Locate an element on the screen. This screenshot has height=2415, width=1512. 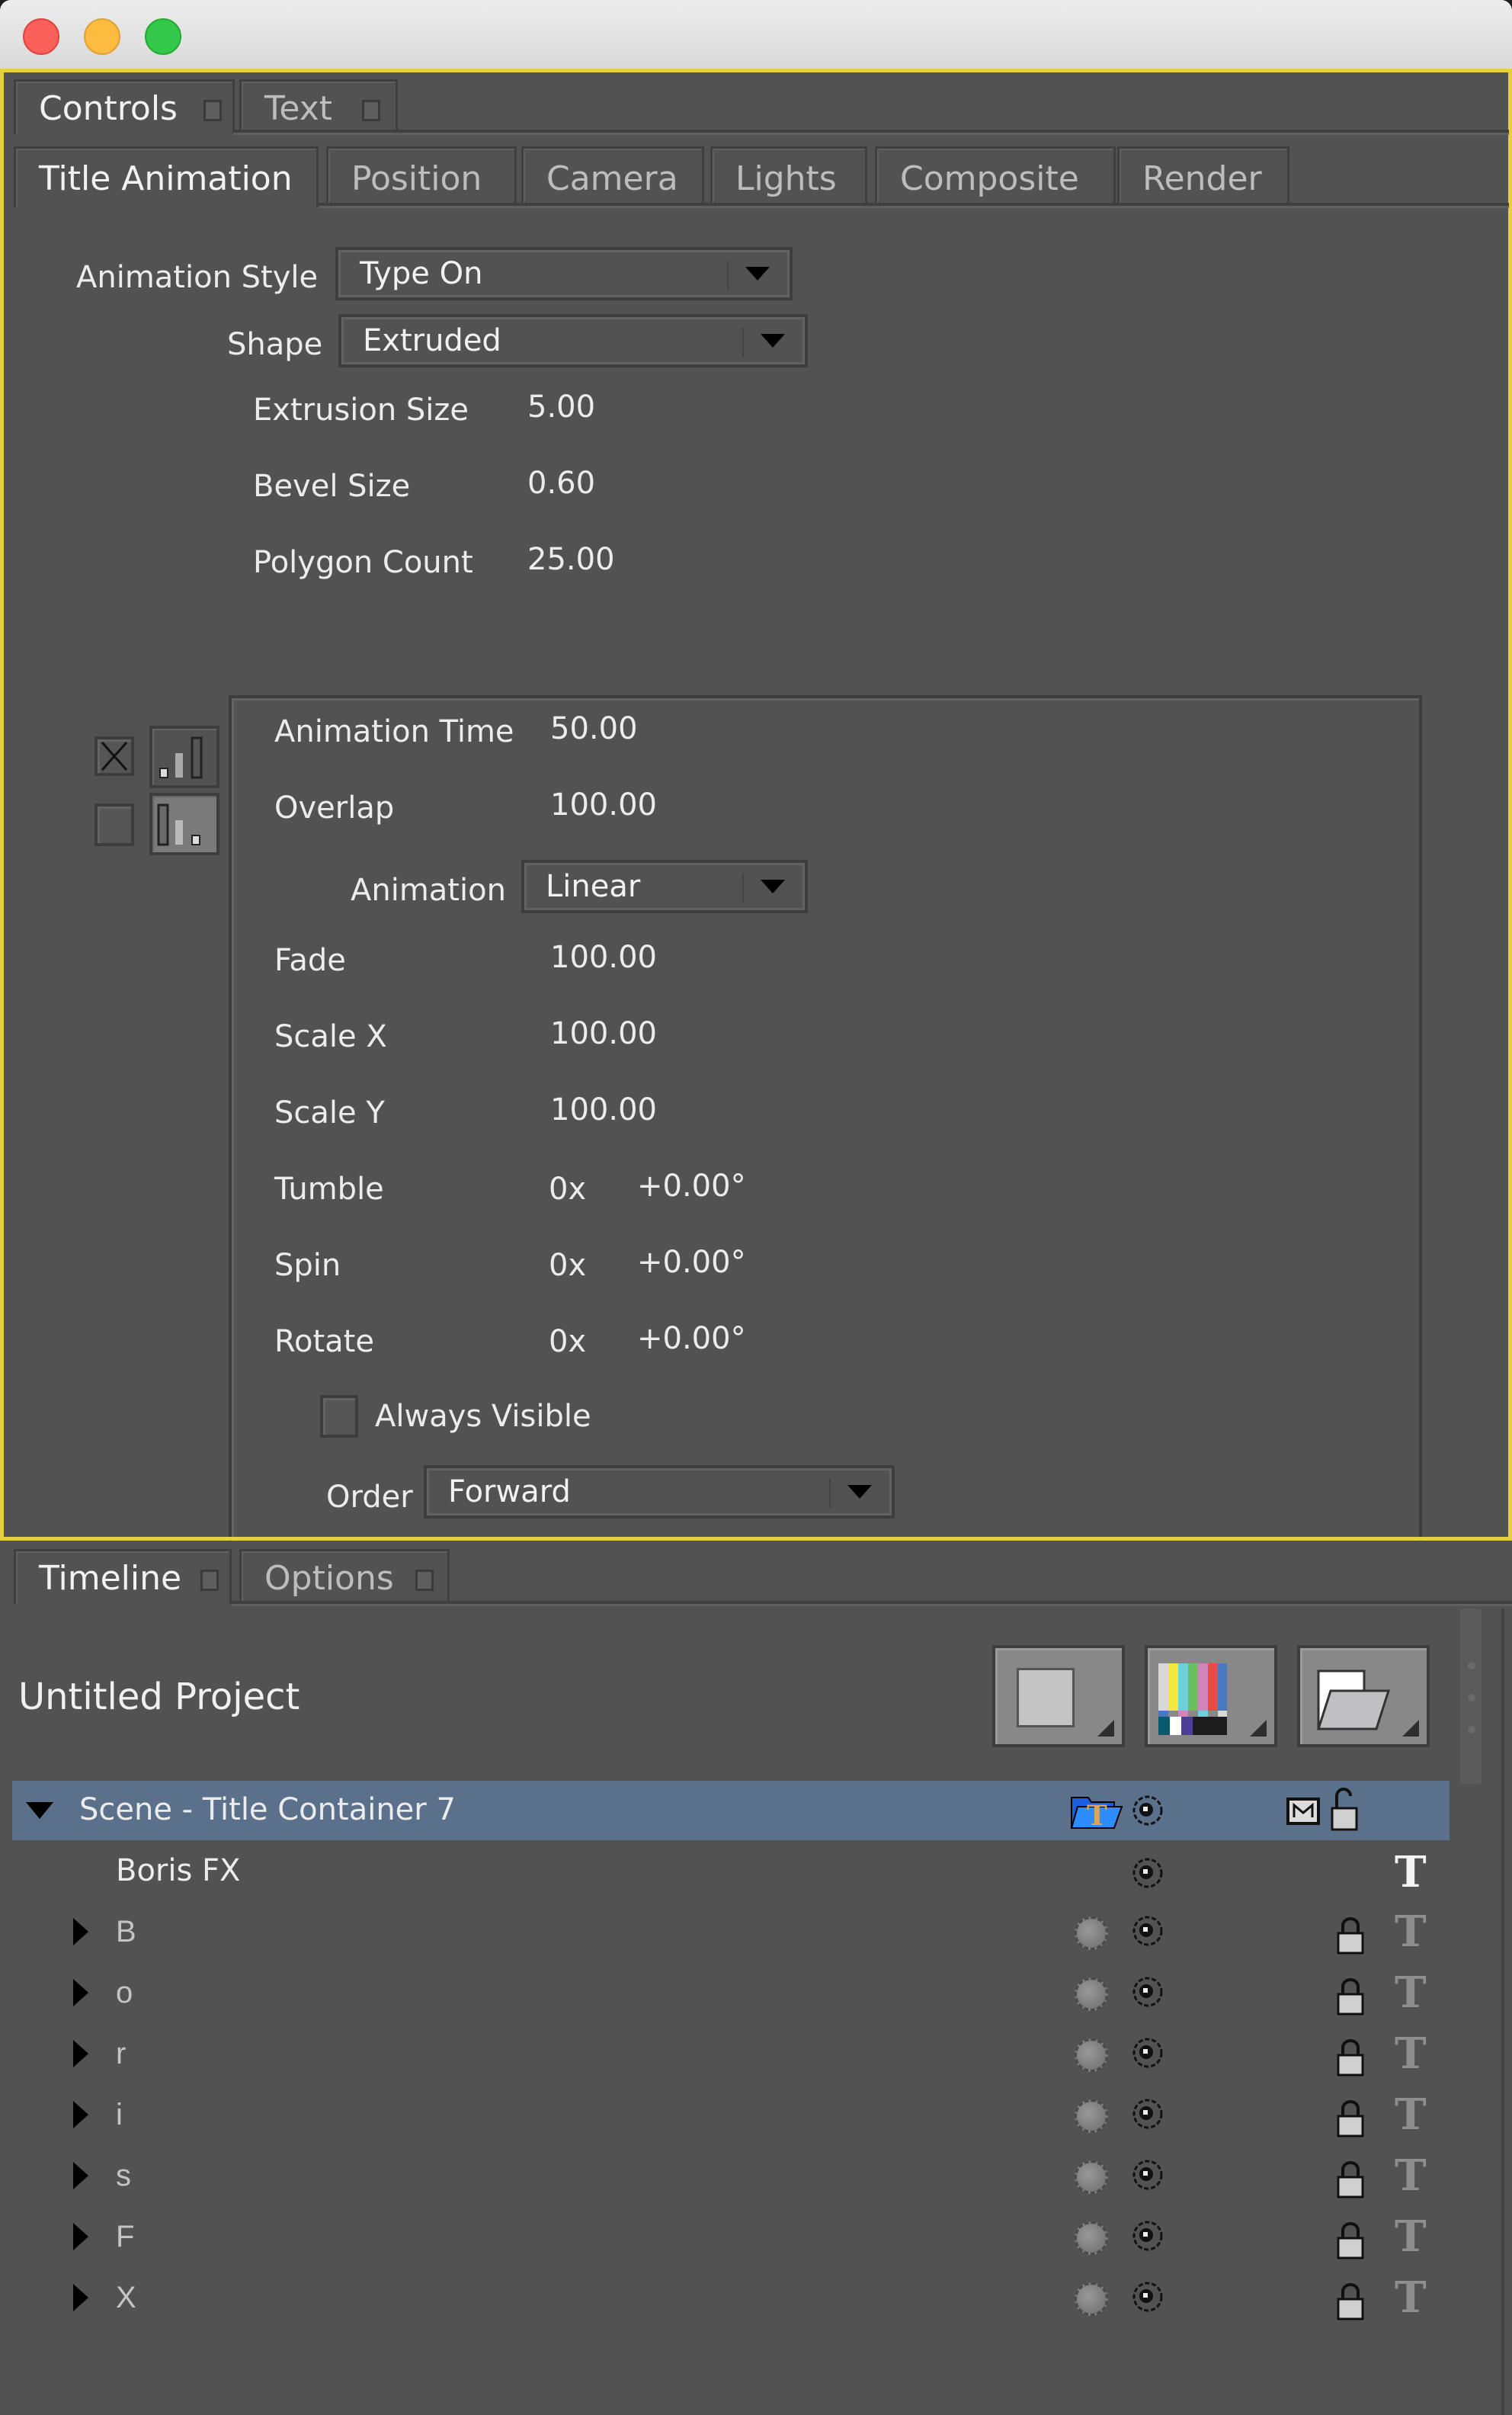
text-layer-label: Boris FX is located at coordinates (178, 1870).